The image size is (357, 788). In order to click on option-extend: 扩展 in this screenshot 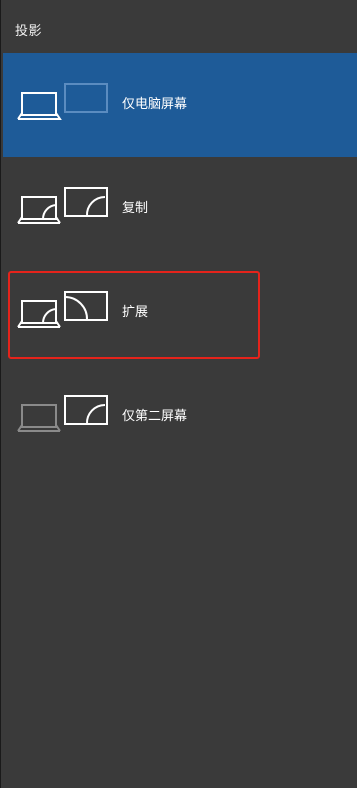, I will do `click(180, 313)`.